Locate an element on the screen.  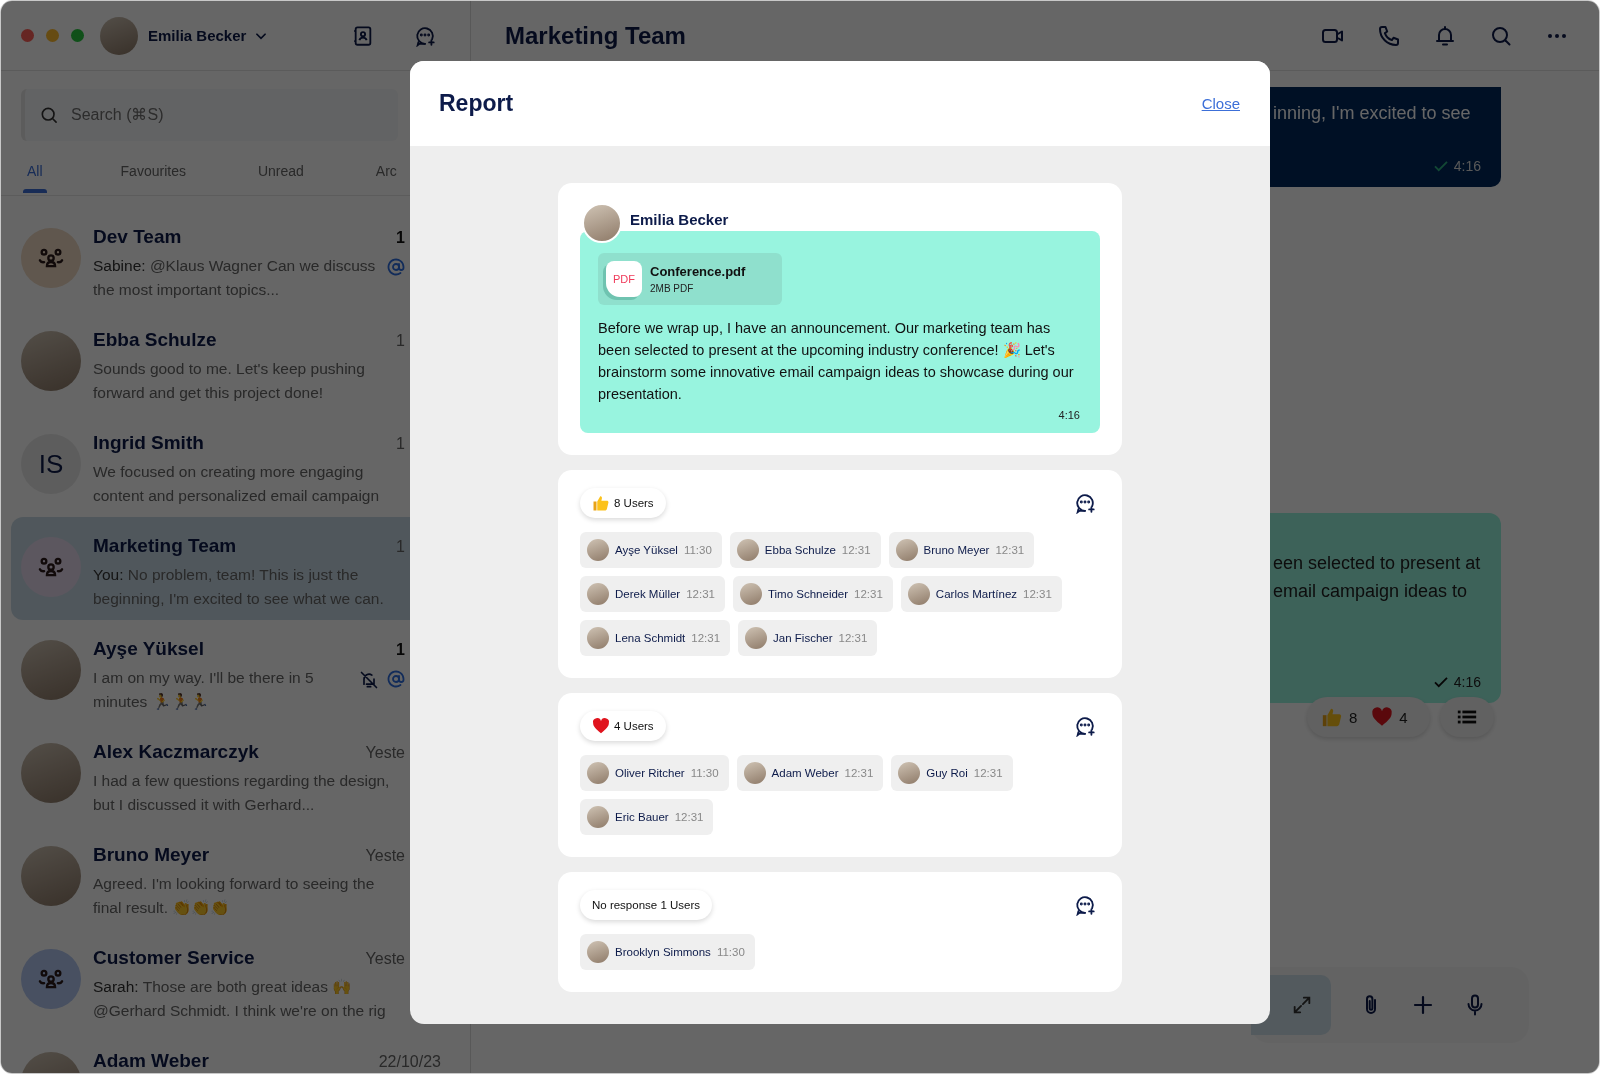
file-attachment: PDF Conference.pdf 2MB PDF is located at coordinates (690, 279).